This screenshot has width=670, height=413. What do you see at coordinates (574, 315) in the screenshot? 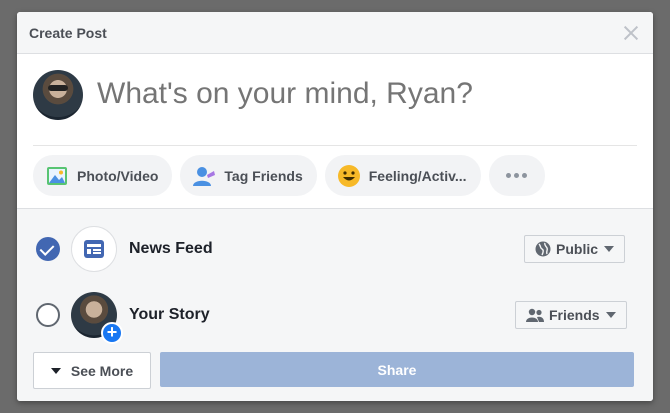
I see `privacy-value: Friends` at bounding box center [574, 315].